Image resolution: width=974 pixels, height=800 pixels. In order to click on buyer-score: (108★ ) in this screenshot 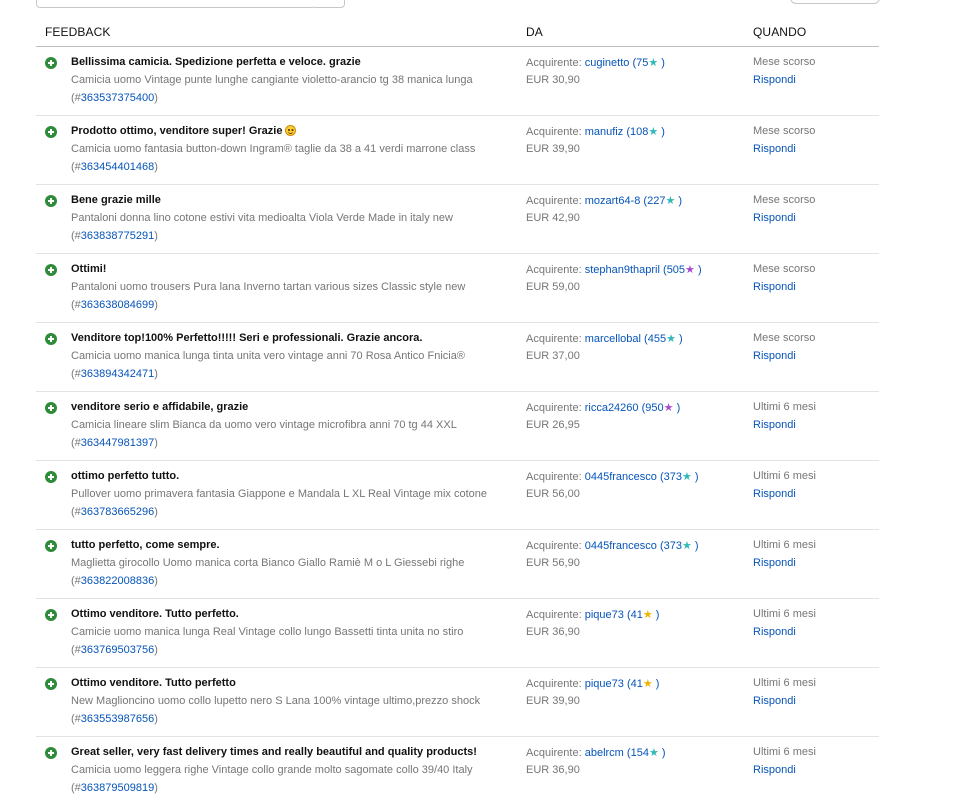, I will do `click(645, 132)`.